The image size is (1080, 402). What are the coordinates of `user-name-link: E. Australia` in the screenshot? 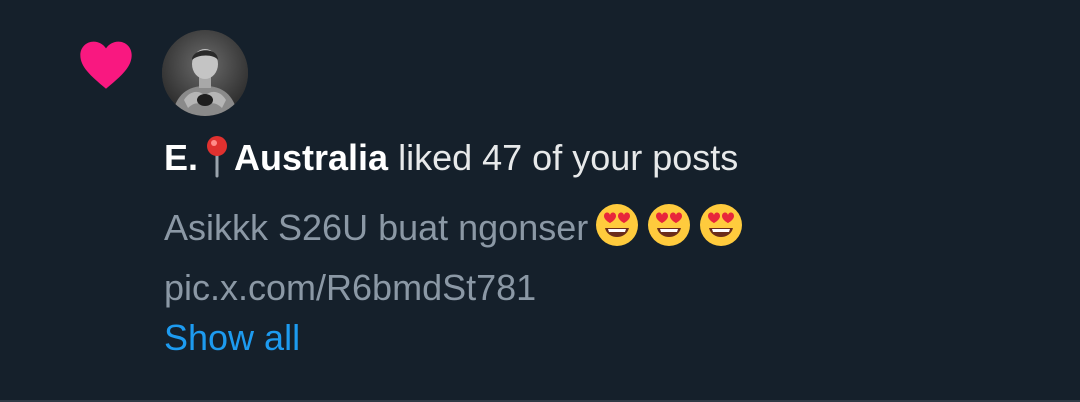 It's located at (276, 157).